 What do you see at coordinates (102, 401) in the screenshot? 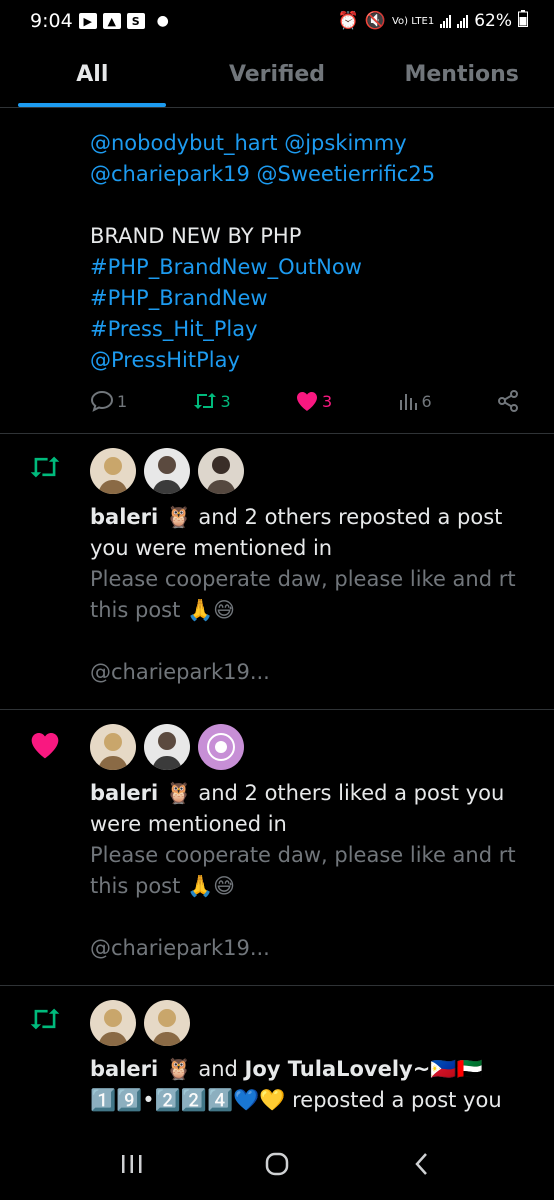
I see `reply-icon` at bounding box center [102, 401].